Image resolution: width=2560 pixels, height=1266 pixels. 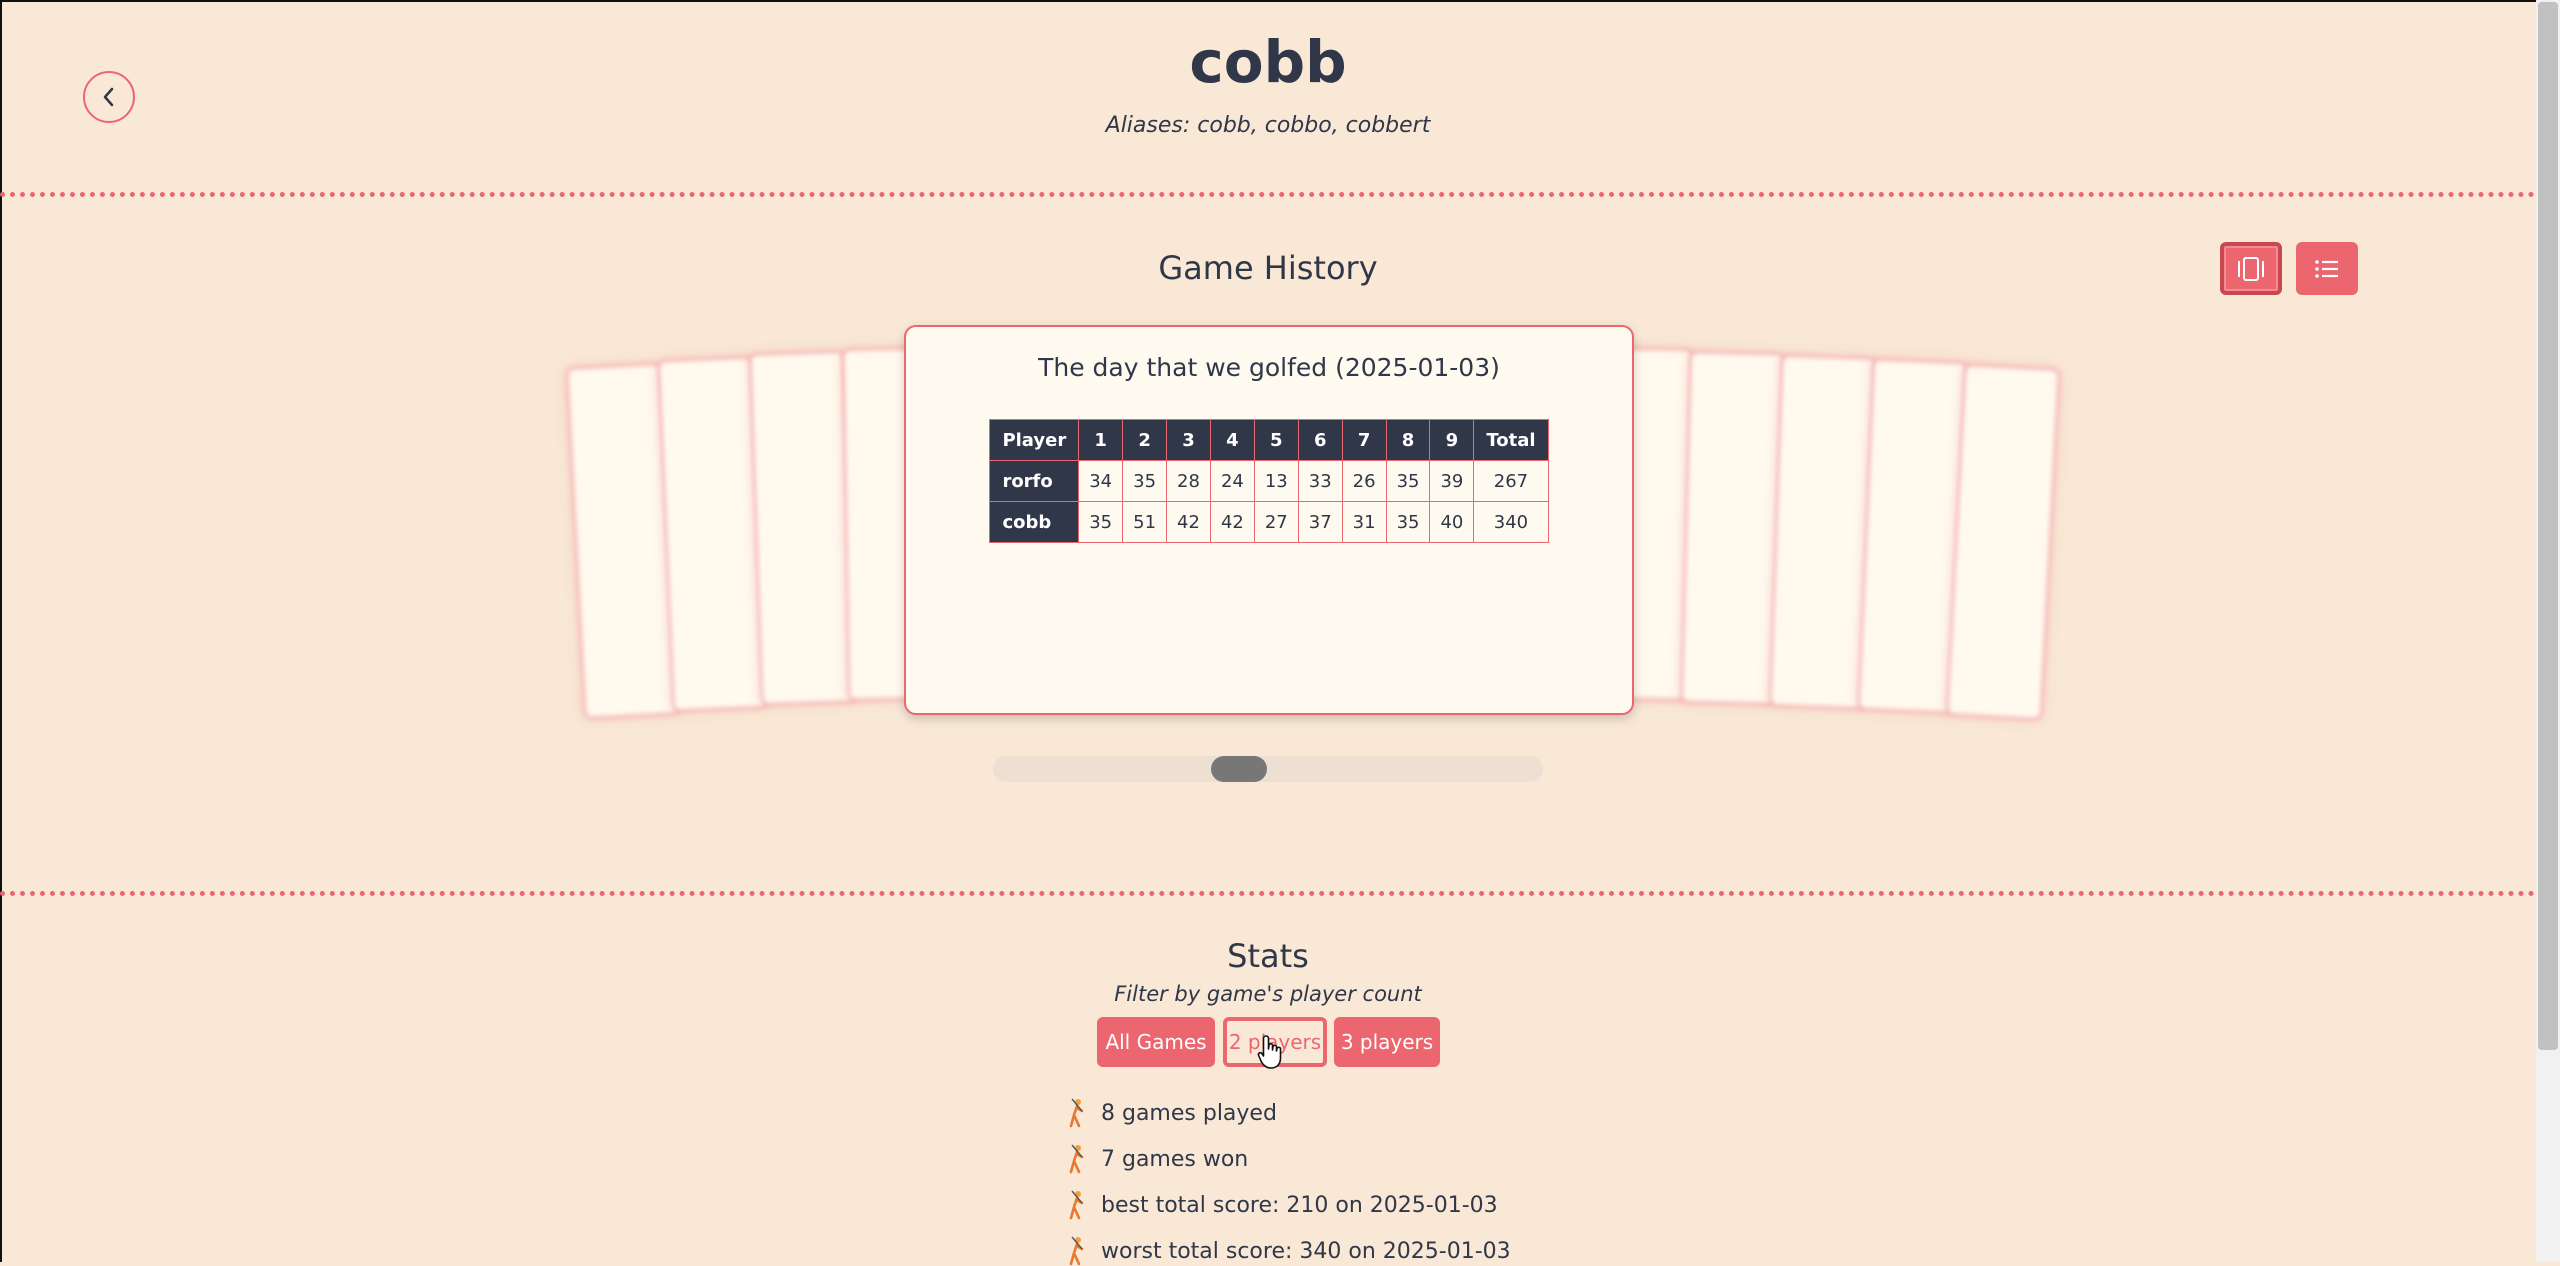 I want to click on game-history-title: Game History, so click(x=1268, y=268).